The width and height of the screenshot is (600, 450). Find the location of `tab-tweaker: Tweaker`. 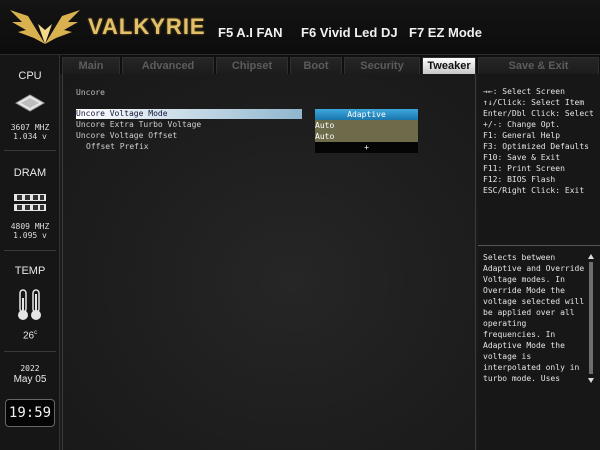

tab-tweaker: Tweaker is located at coordinates (449, 65).